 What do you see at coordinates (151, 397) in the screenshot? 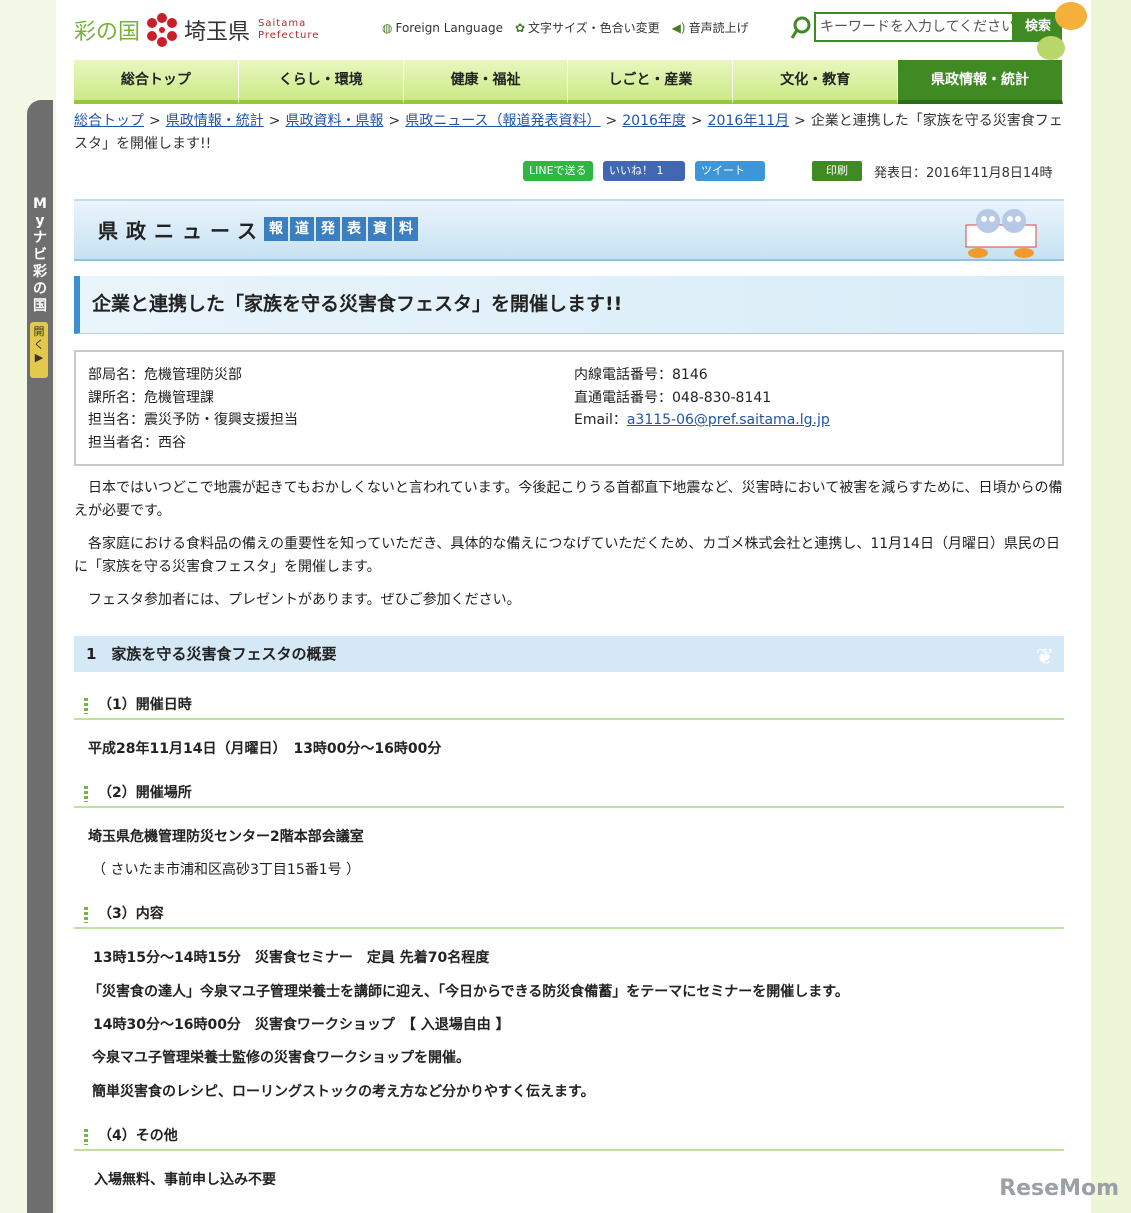
I see `contact-section: 課所名：危機管理課` at bounding box center [151, 397].